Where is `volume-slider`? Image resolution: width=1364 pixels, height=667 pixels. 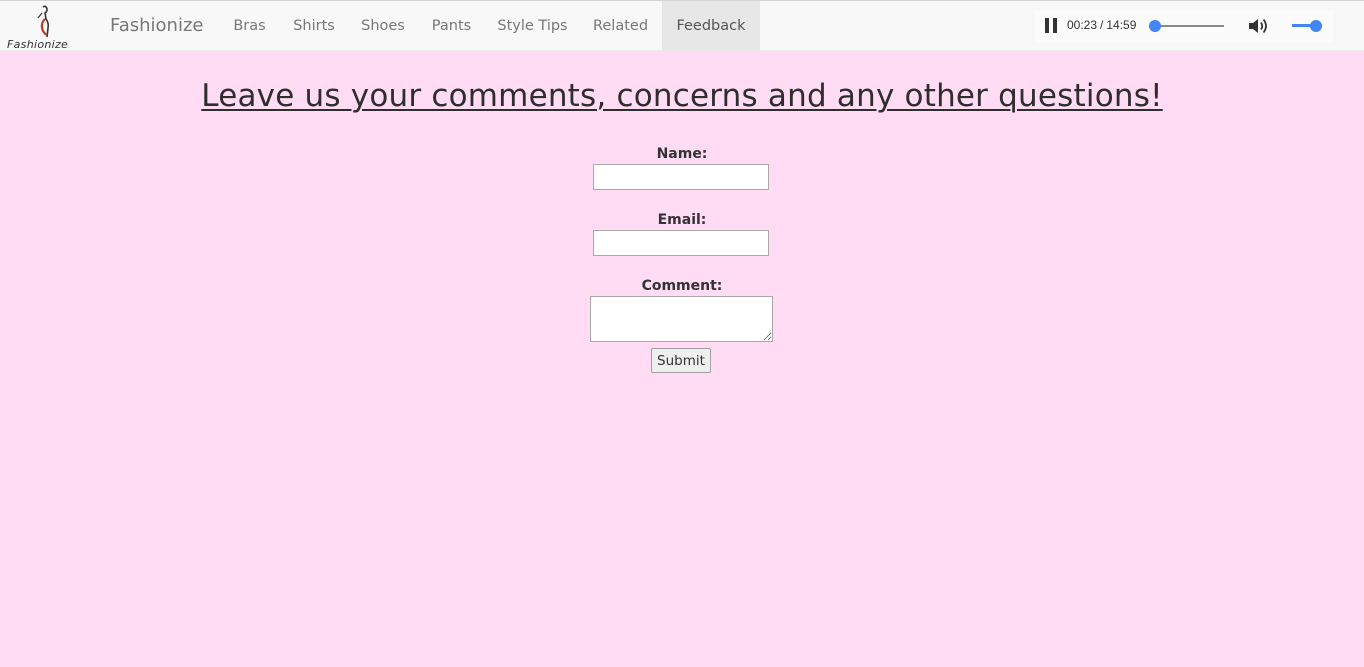 volume-slider is located at coordinates (1307, 25).